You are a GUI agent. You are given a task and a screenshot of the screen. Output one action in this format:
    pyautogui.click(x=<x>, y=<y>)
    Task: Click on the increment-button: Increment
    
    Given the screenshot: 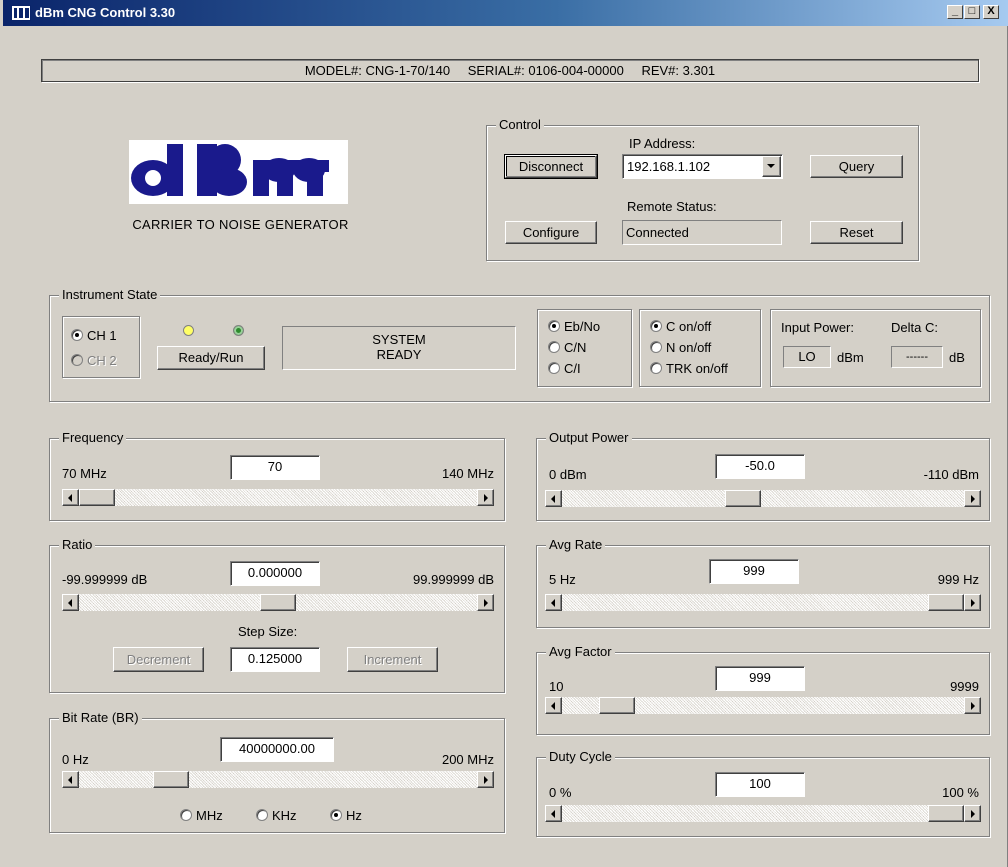 What is the action you would take?
    pyautogui.click(x=392, y=659)
    